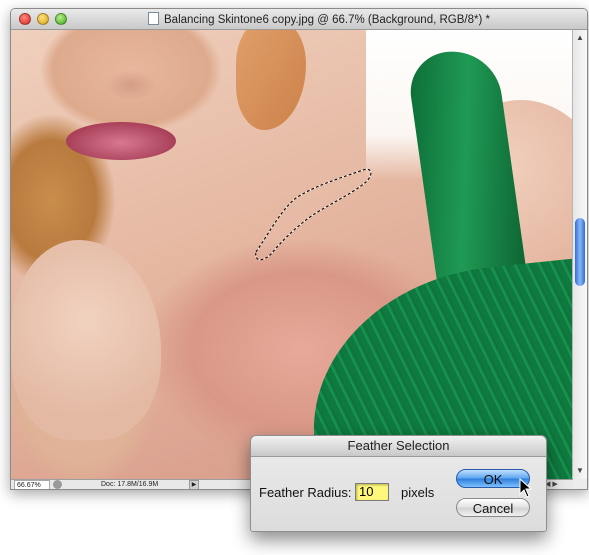 The height and width of the screenshot is (555, 589). Describe the element at coordinates (305, 492) in the screenshot. I see `feather-radius-label: Feather Radius:` at that location.